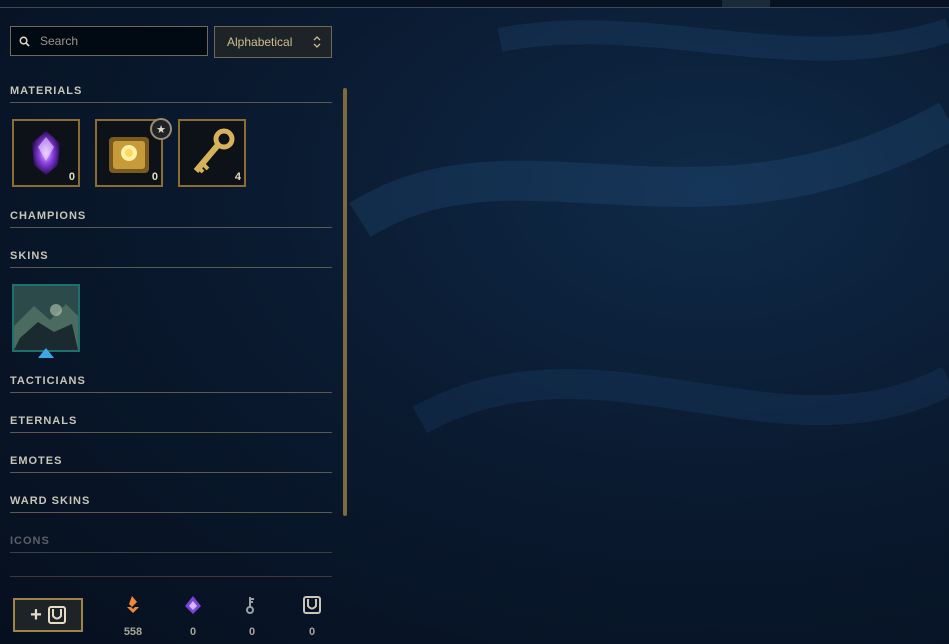 This screenshot has height=644, width=949. I want to click on loot-tile-skin-shard, so click(46, 318).